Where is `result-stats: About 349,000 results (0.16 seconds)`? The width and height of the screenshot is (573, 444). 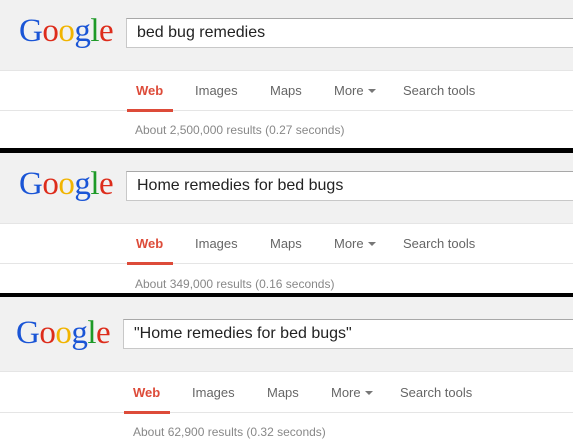
result-stats: About 349,000 results (0.16 seconds) is located at coordinates (235, 284).